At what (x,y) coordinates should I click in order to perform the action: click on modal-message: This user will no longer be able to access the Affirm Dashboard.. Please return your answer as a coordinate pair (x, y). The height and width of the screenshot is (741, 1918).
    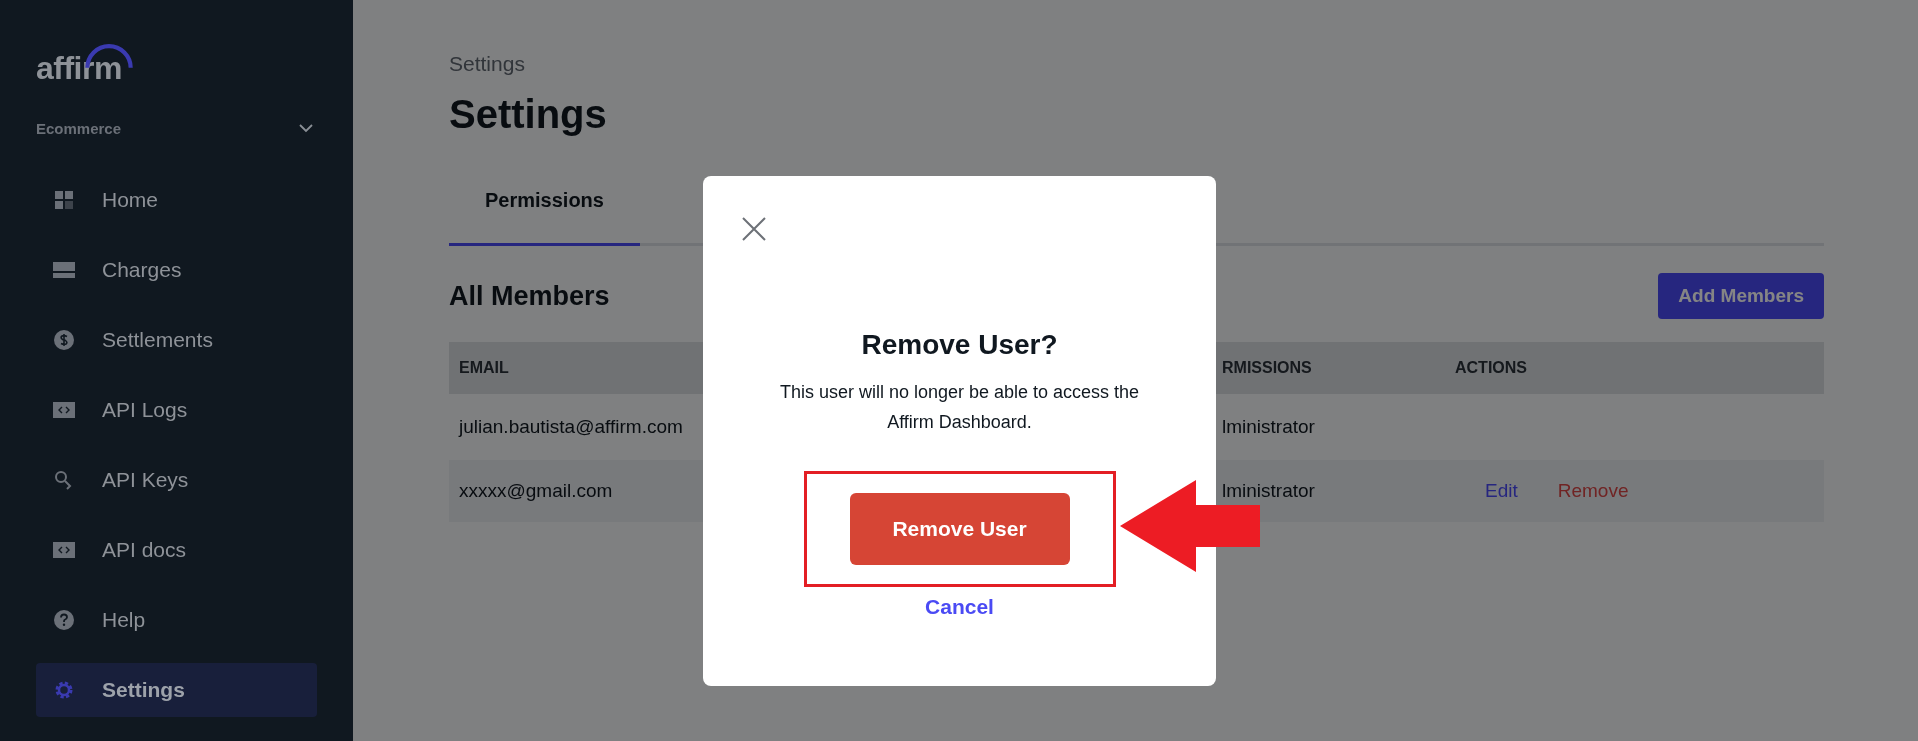
    Looking at the image, I should click on (959, 407).